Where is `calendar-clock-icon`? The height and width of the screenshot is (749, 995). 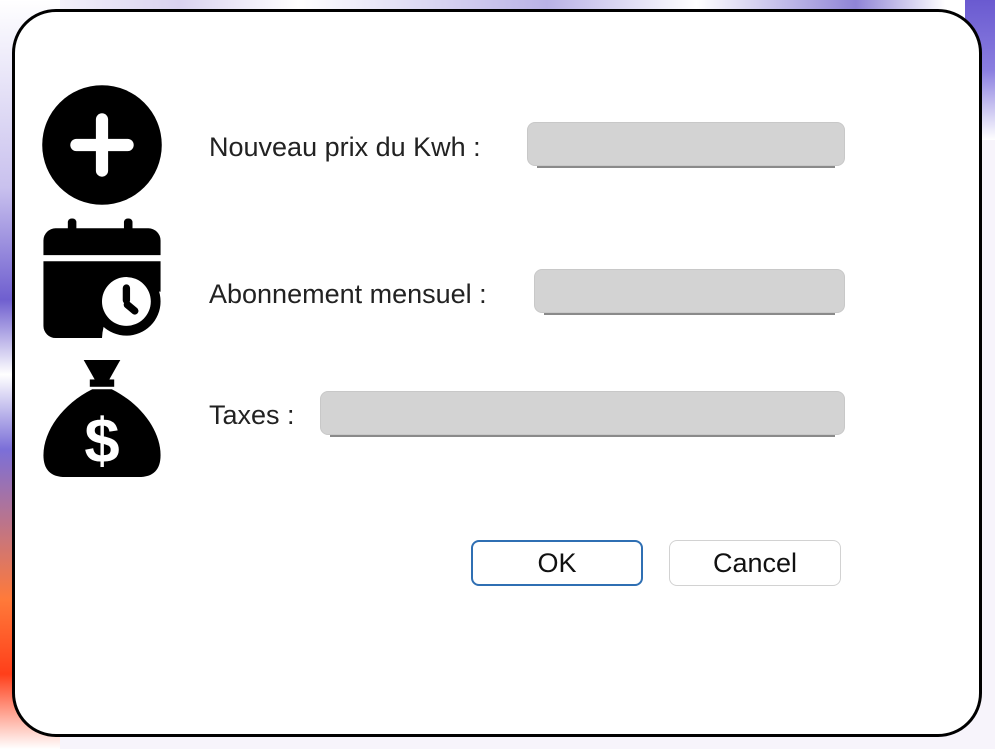 calendar-clock-icon is located at coordinates (102, 279).